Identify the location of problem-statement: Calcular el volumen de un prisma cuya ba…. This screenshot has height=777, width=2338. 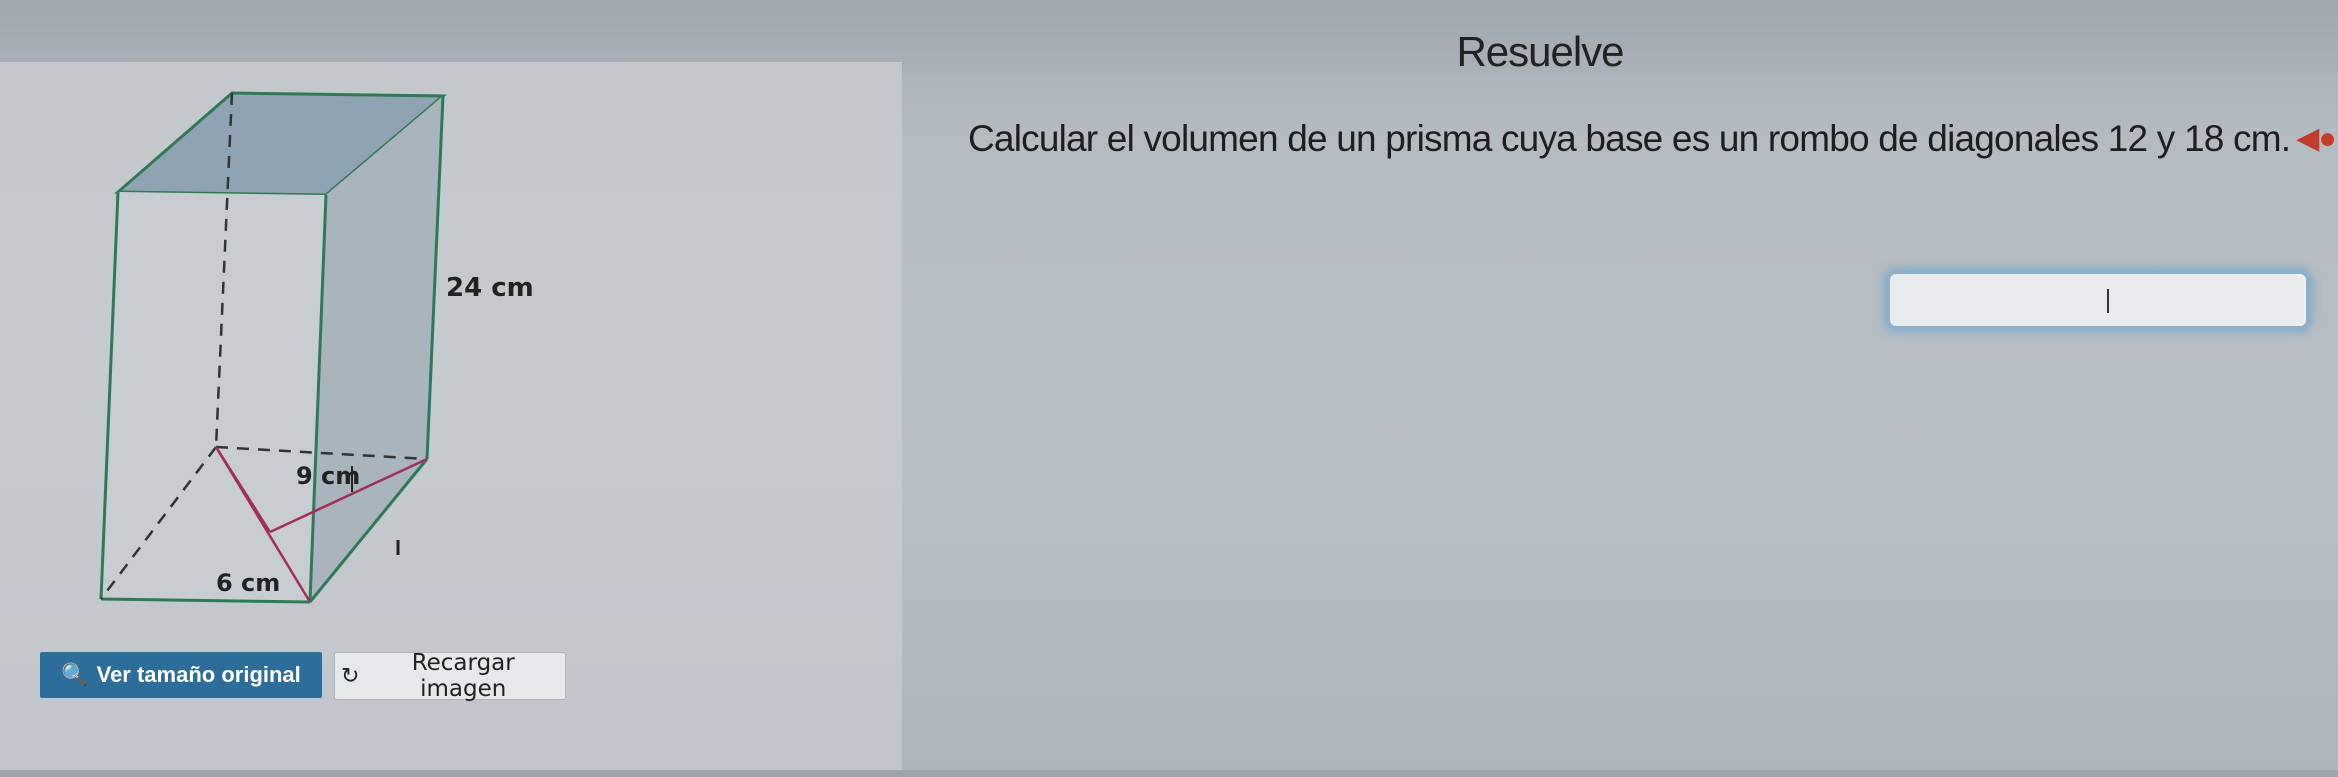
(1652, 139).